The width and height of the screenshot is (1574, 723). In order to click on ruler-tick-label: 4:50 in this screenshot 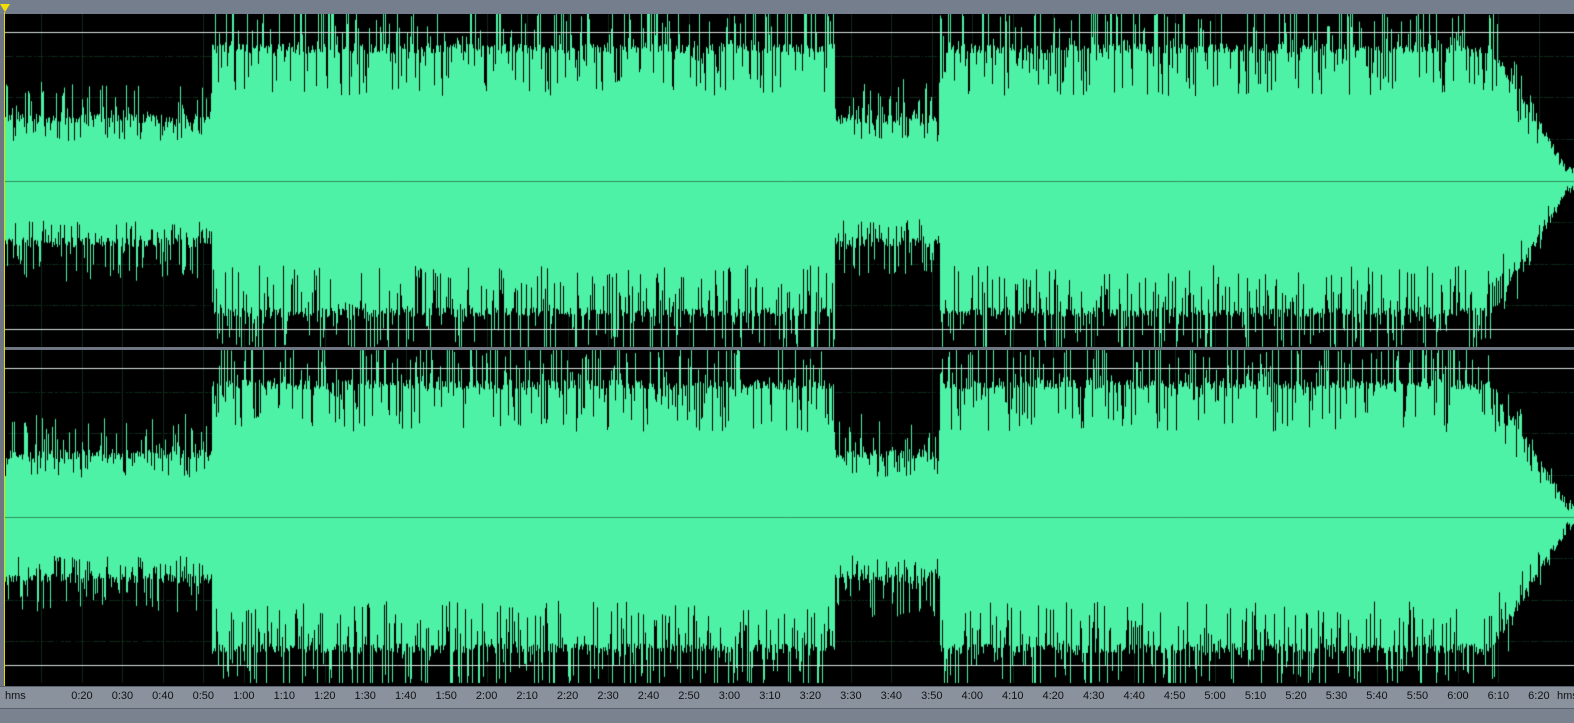, I will do `click(1174, 696)`.